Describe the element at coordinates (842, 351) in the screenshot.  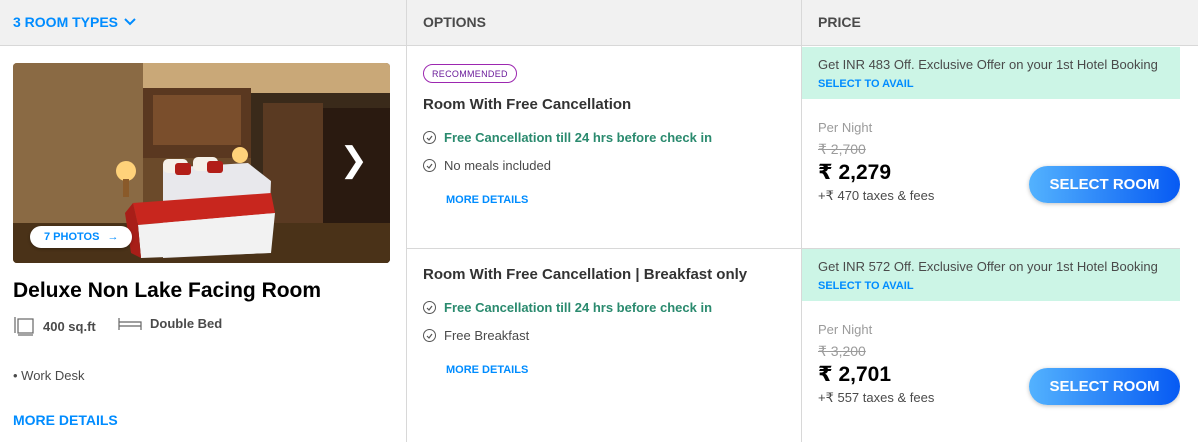
I see `original-price: ₹ 3,200` at that location.